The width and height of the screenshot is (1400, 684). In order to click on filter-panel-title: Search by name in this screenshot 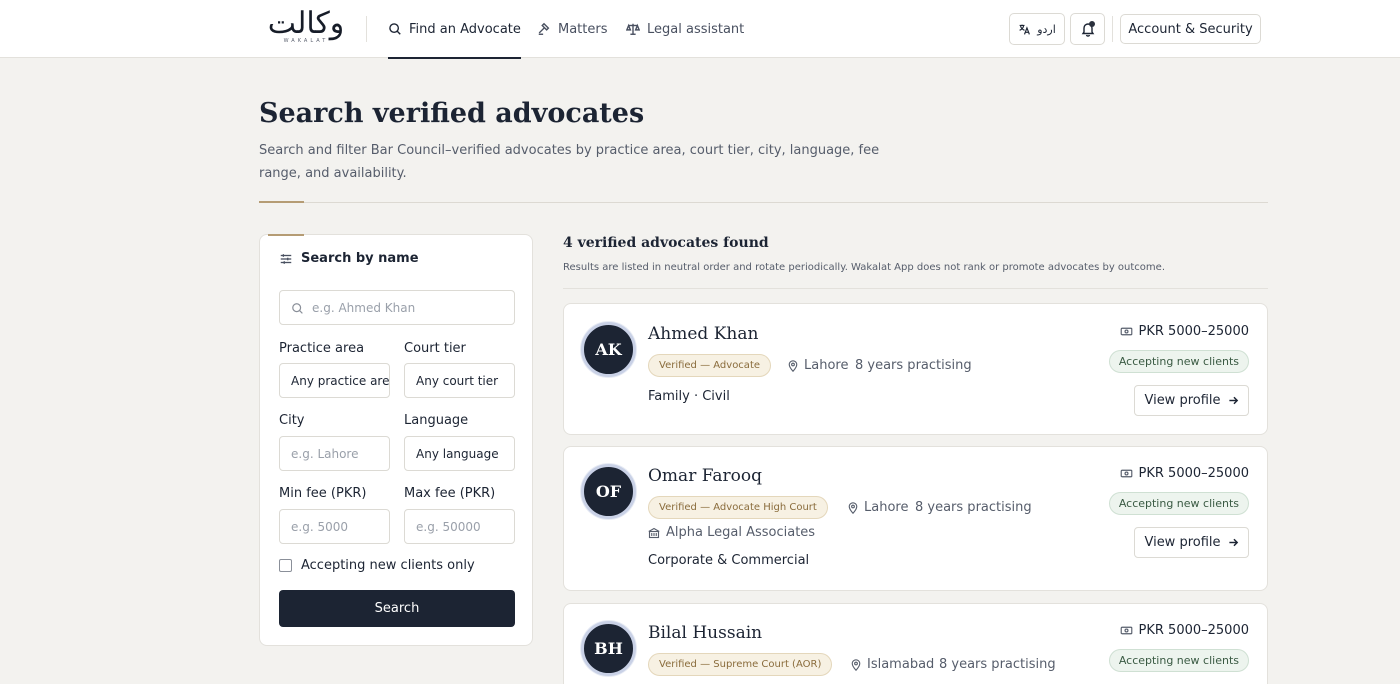, I will do `click(360, 258)`.